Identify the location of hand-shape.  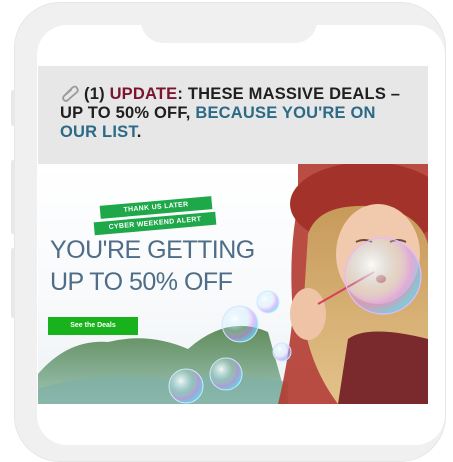
(308, 314).